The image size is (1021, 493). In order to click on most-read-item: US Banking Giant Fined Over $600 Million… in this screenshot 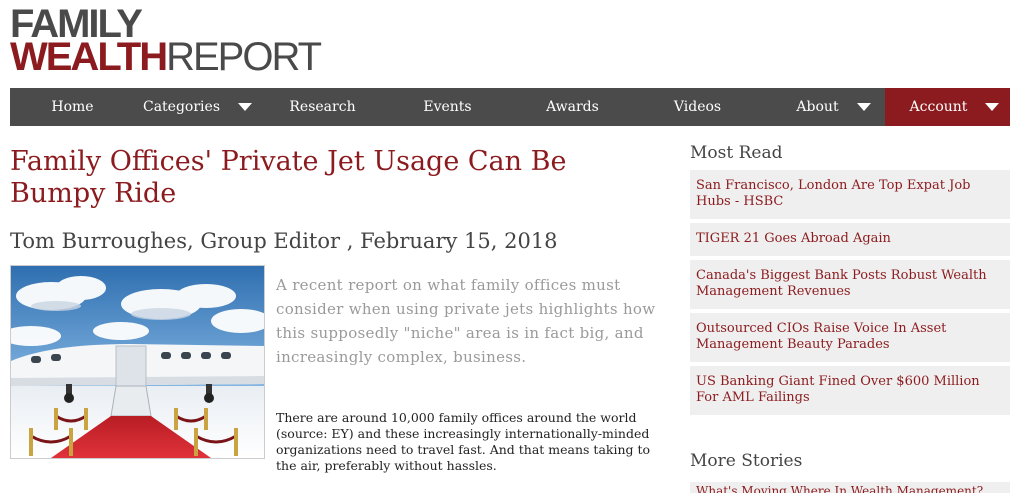, I will do `click(850, 390)`.